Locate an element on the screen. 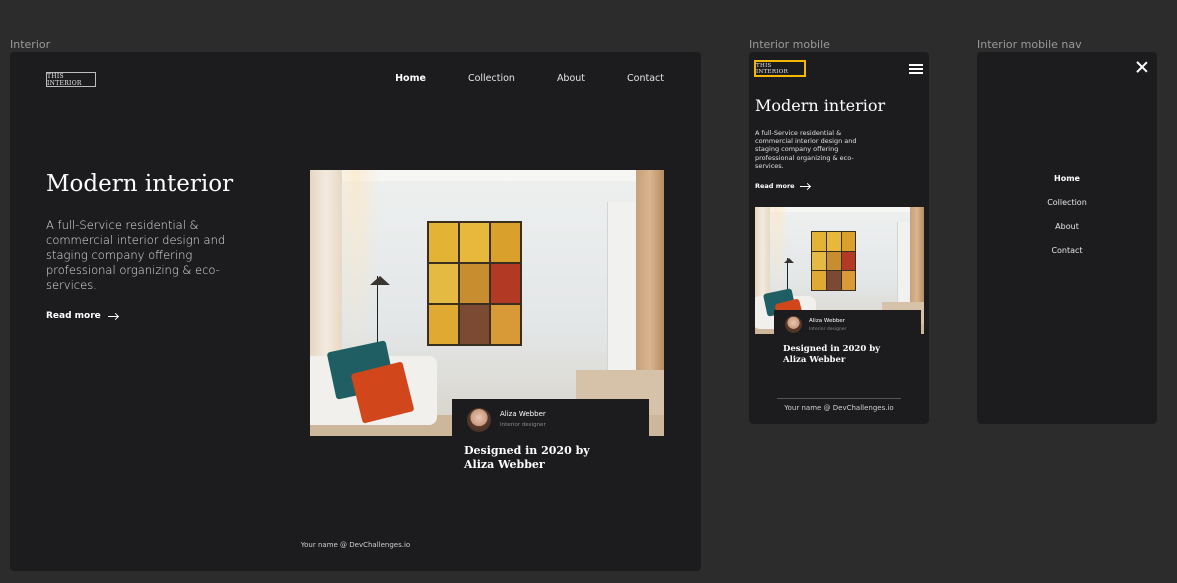  mobile-nav-frame: Home Collection About Contact is located at coordinates (1067, 238).